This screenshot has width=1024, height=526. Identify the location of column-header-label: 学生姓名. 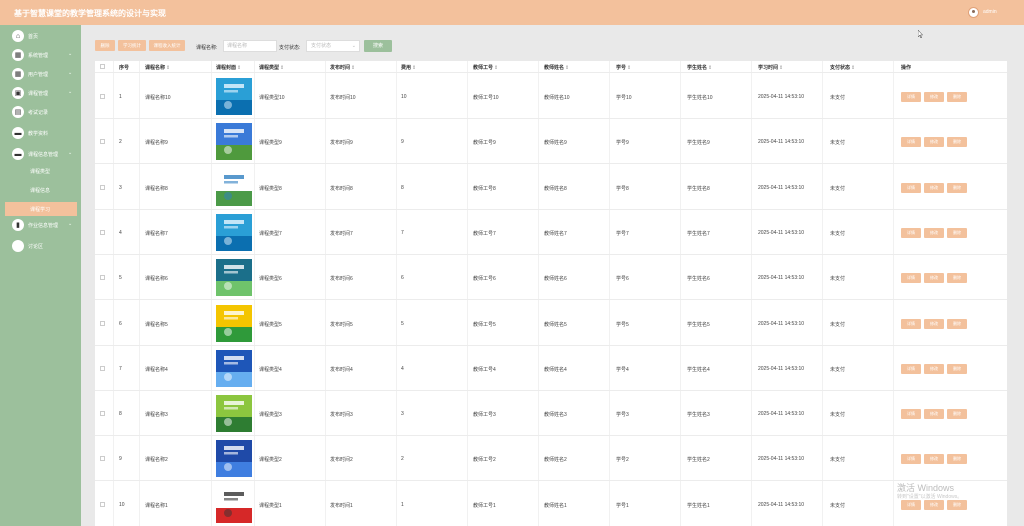
(697, 68).